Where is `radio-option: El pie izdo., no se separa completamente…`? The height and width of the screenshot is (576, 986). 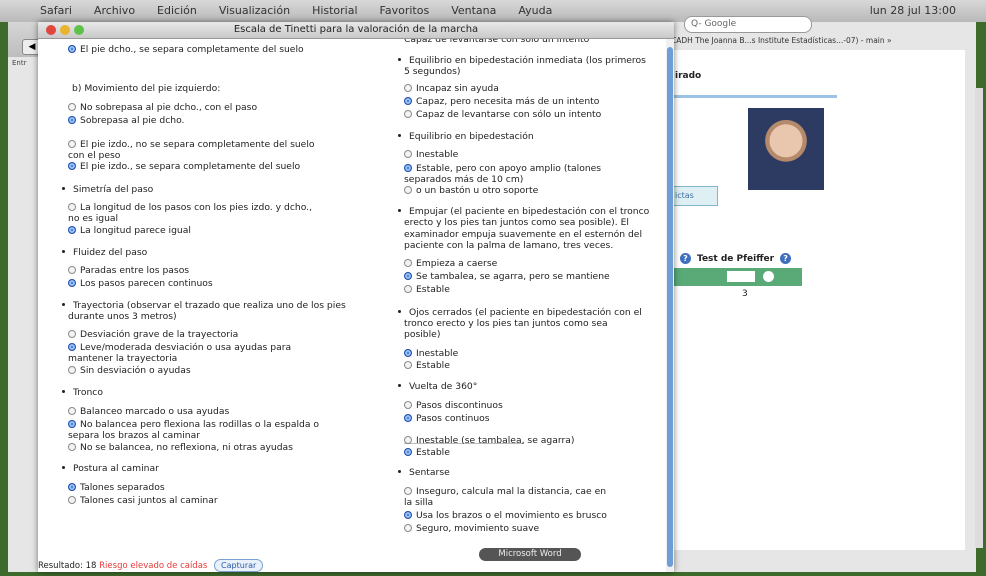 radio-option: El pie izdo., no se separa completamente… is located at coordinates (191, 144).